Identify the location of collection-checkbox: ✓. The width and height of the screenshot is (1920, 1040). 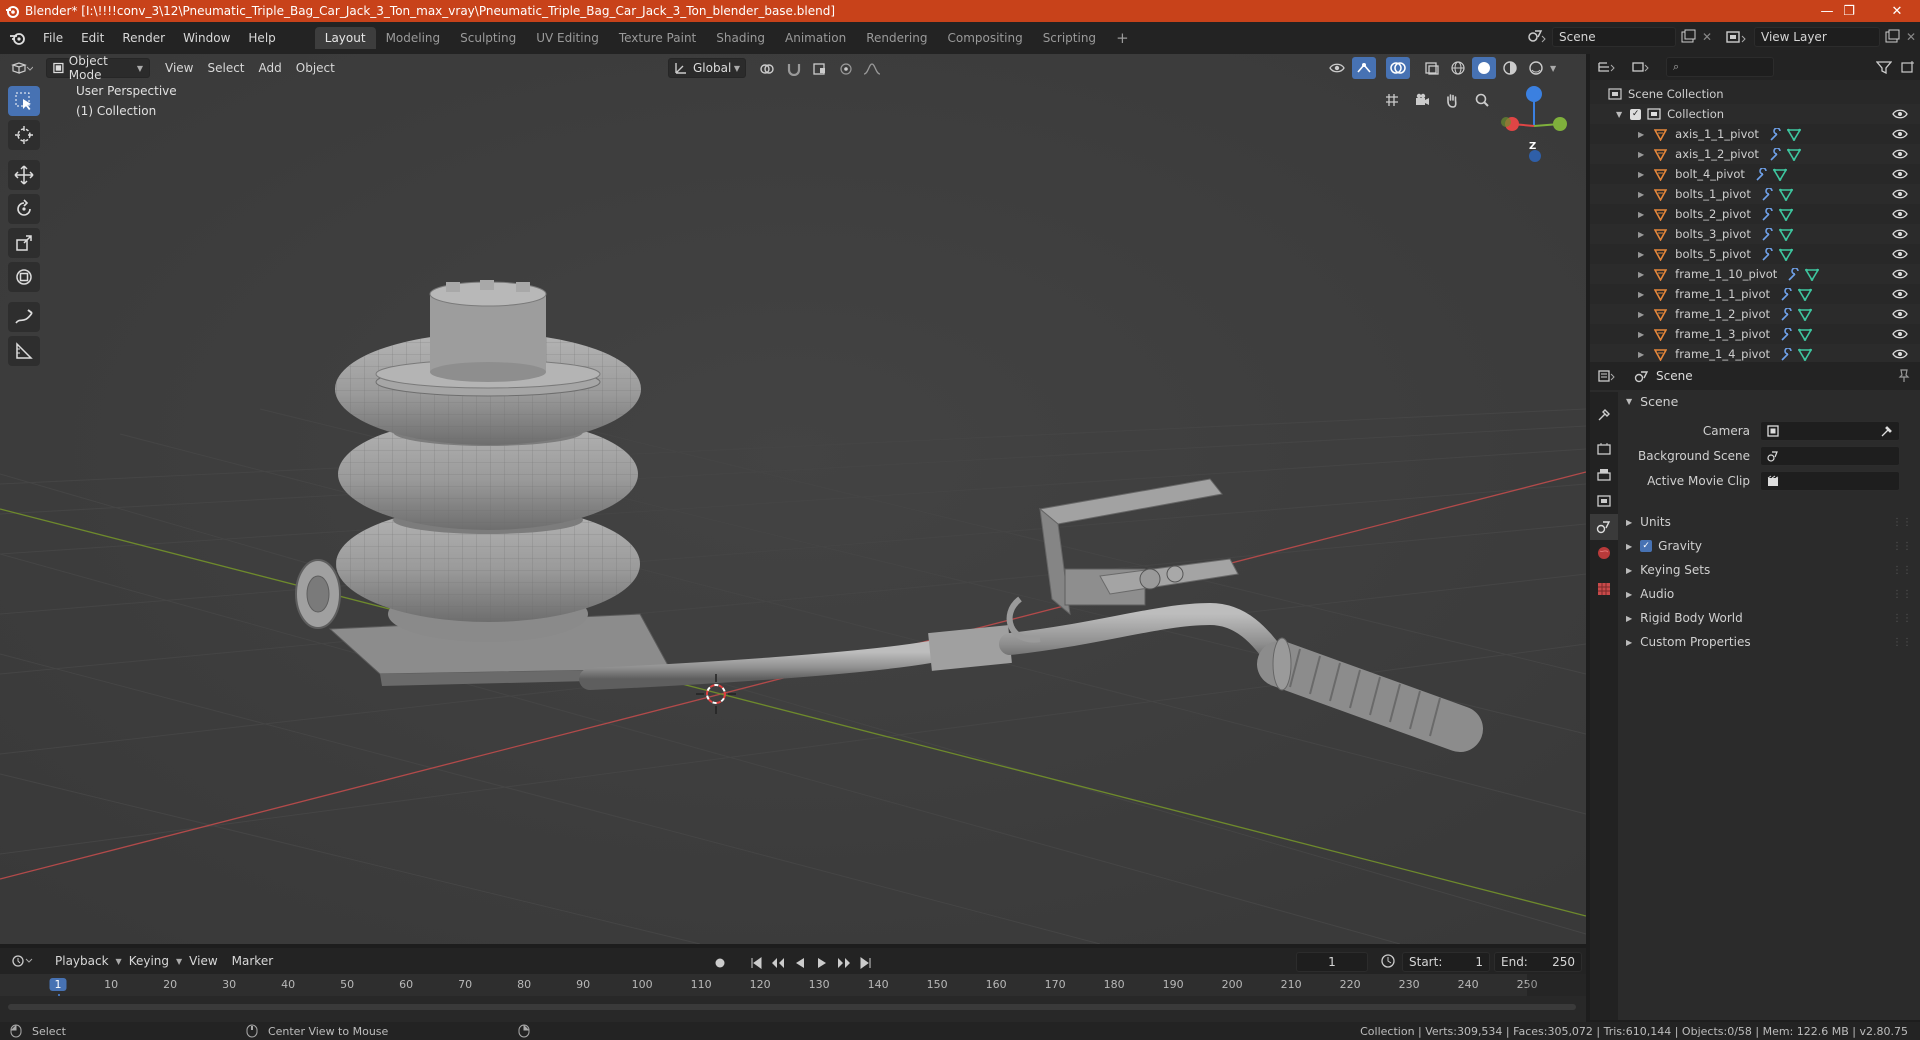
(1636, 114).